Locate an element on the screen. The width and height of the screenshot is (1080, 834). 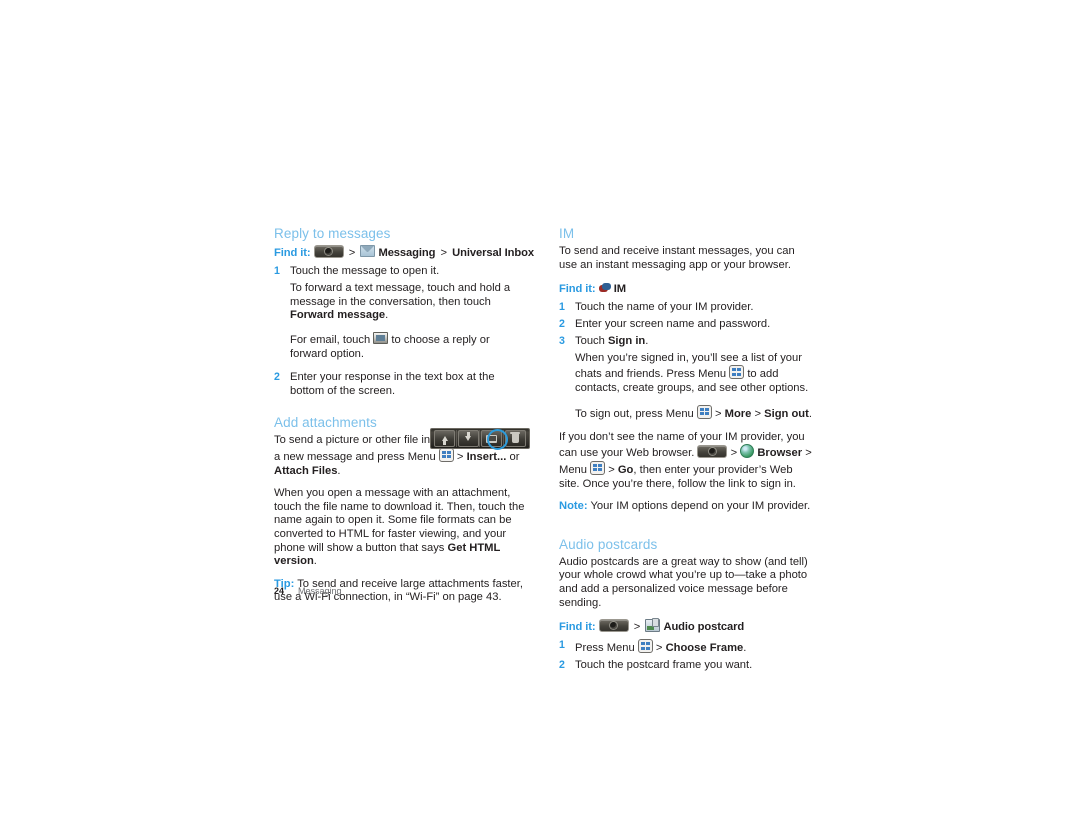
trash-icon is located at coordinates (515, 437).